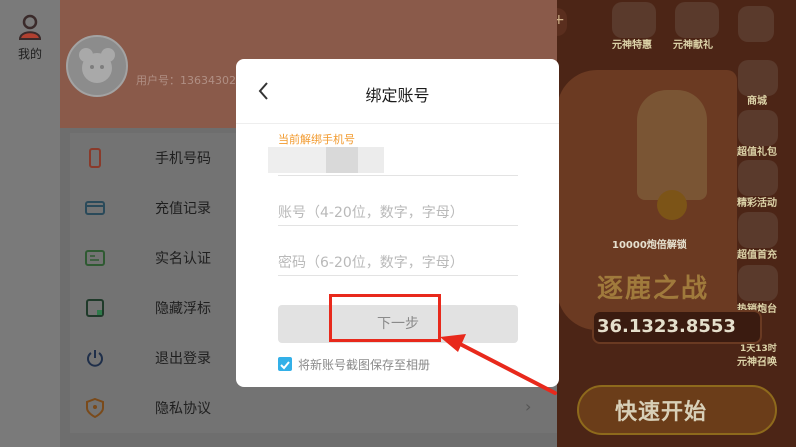  Describe the element at coordinates (95, 258) in the screenshot. I see `id-card-icon` at that location.